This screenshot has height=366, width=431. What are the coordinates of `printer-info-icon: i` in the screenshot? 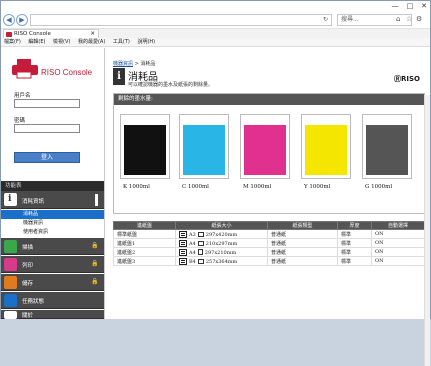 It's located at (10, 199).